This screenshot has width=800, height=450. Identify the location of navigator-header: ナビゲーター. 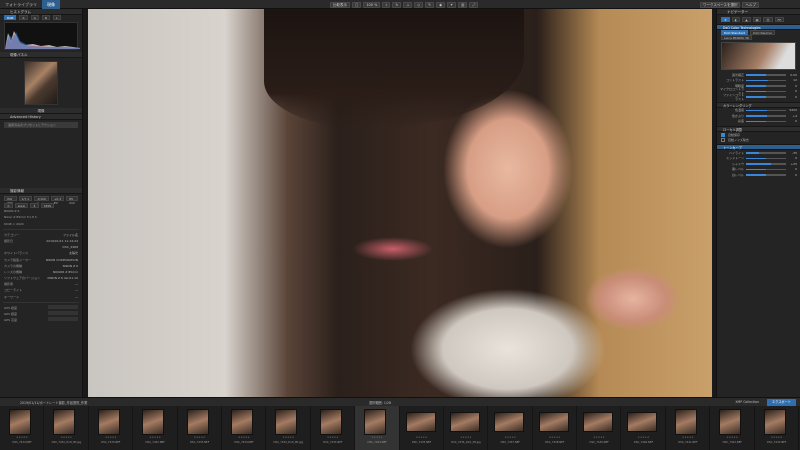
(758, 12).